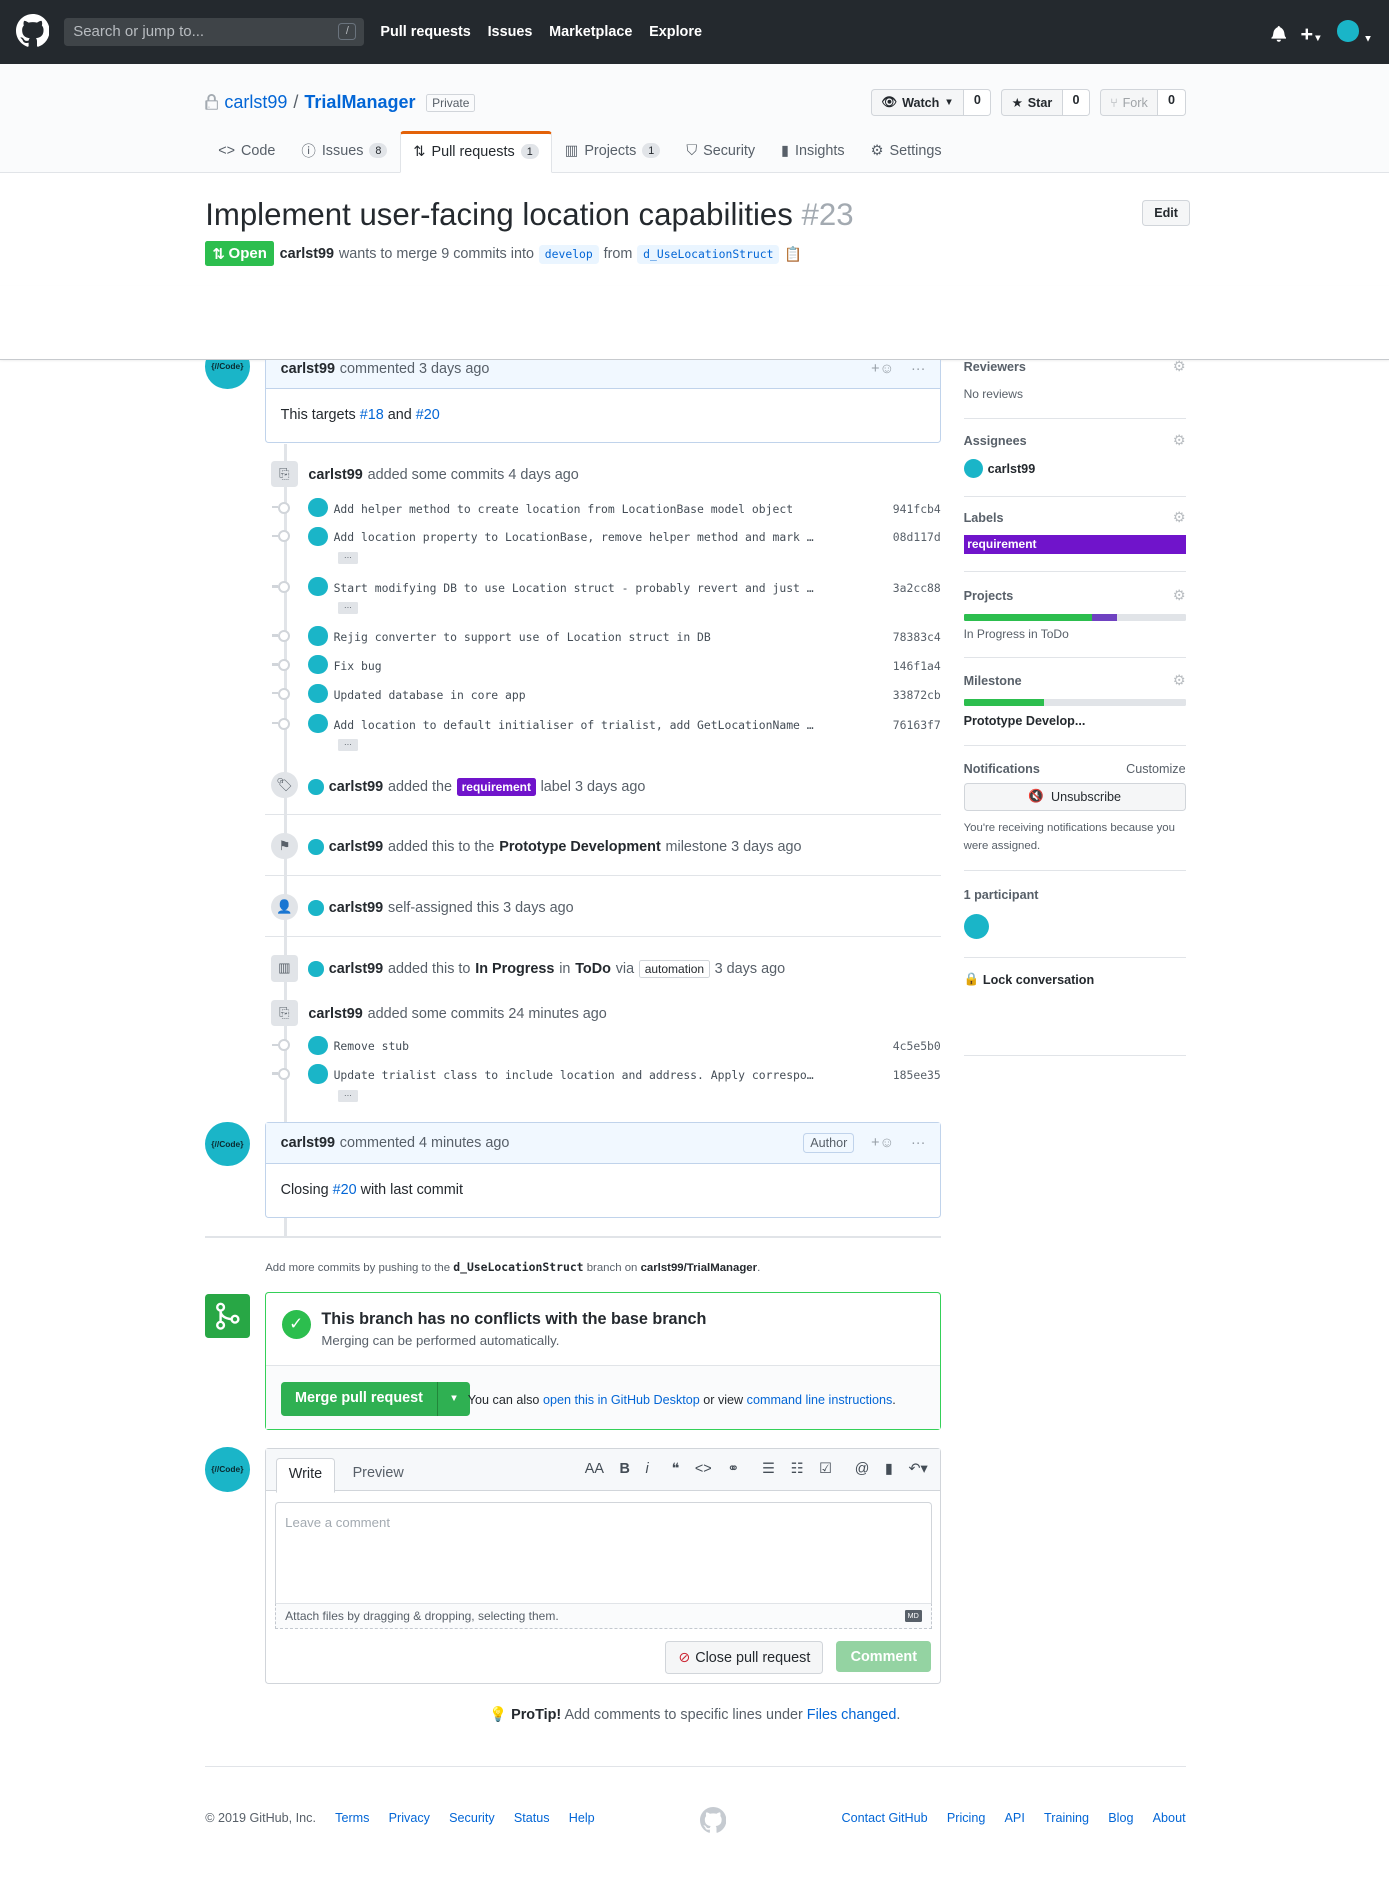  I want to click on issue-link: #20, so click(345, 1190).